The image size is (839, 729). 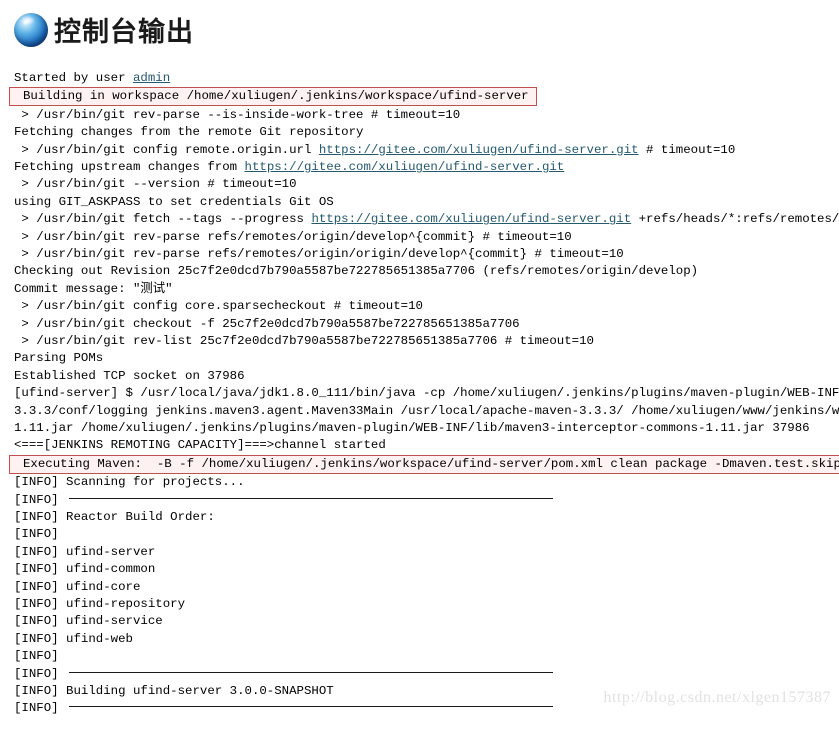 What do you see at coordinates (166, 149) in the screenshot?
I see `console-line-text: > /usr/bin/git config remote.origin.url` at bounding box center [166, 149].